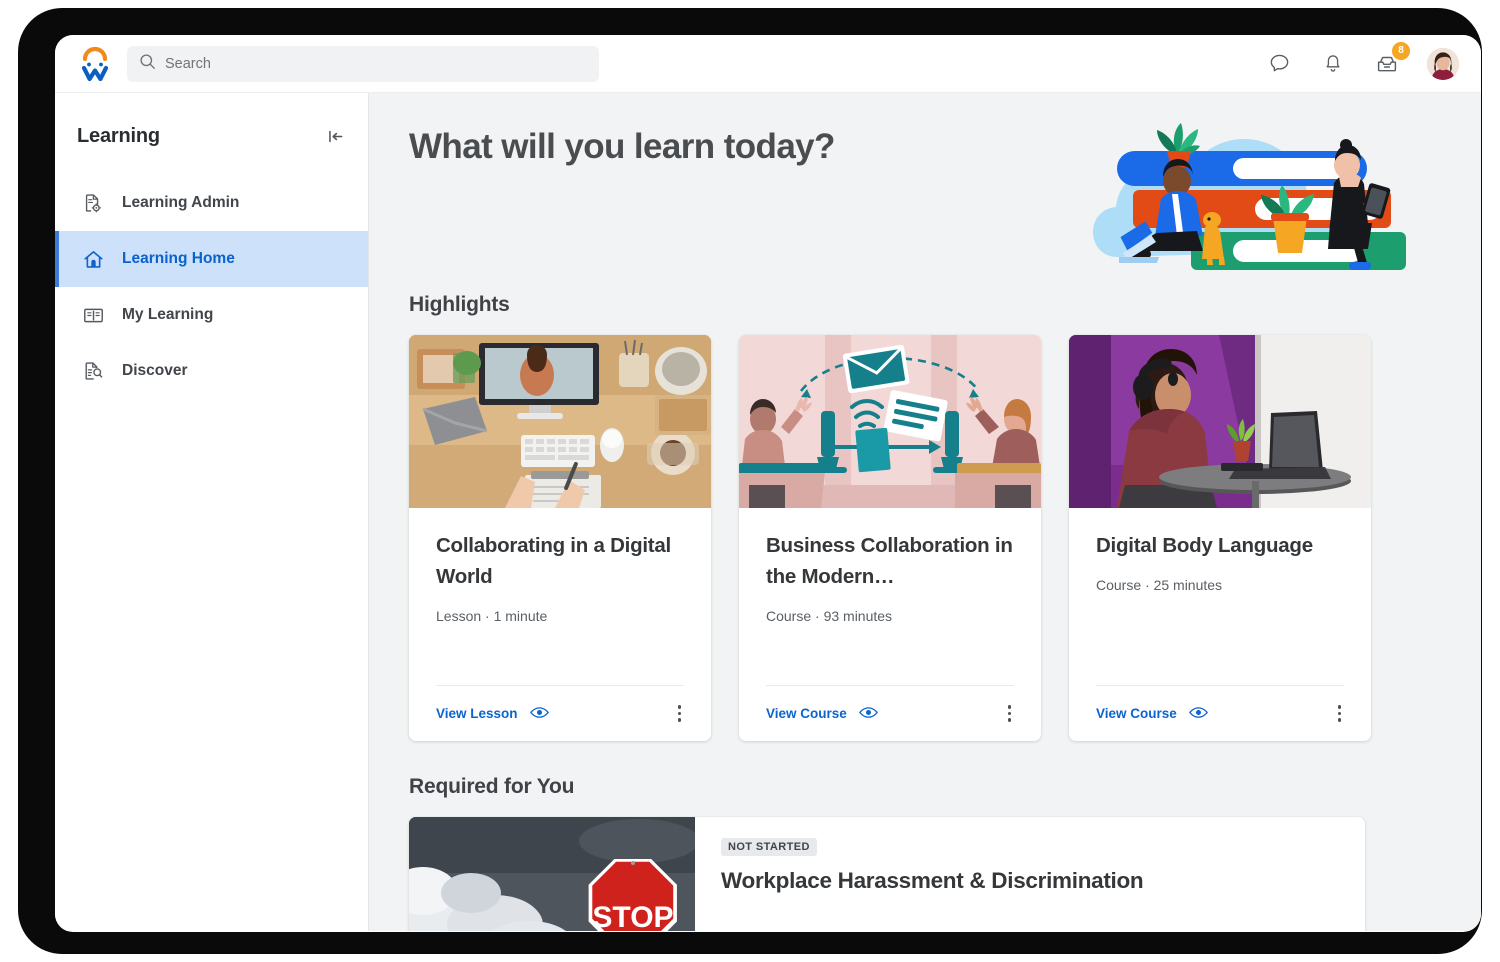  I want to click on card-title: Collaborating in a Digital World, so click(553, 561).